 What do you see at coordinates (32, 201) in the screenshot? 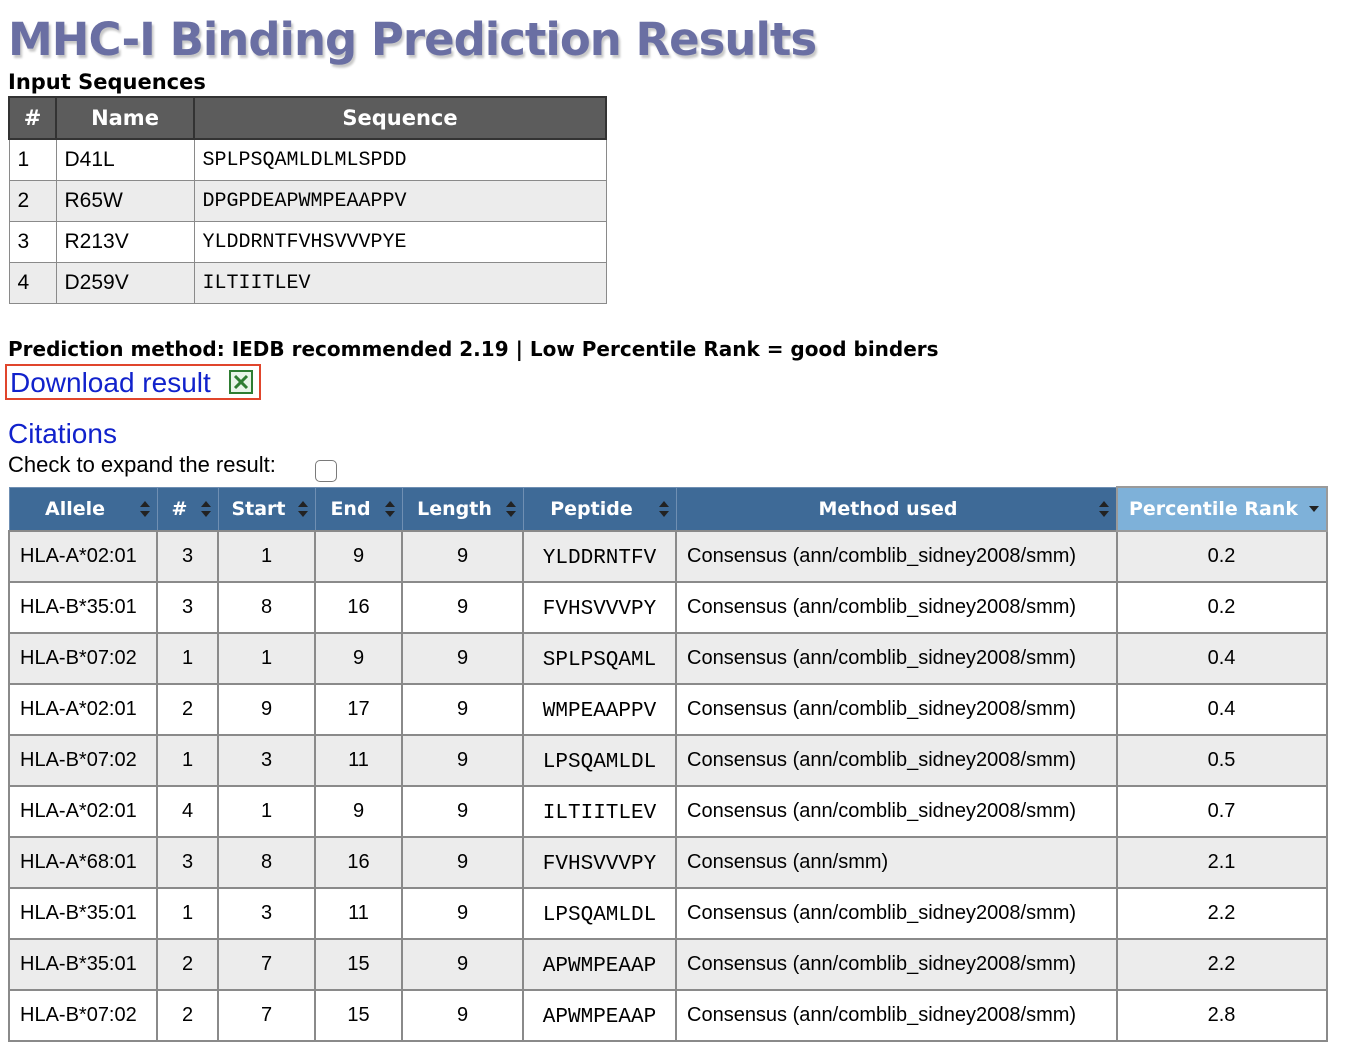
I see `input-row-num: 2` at bounding box center [32, 201].